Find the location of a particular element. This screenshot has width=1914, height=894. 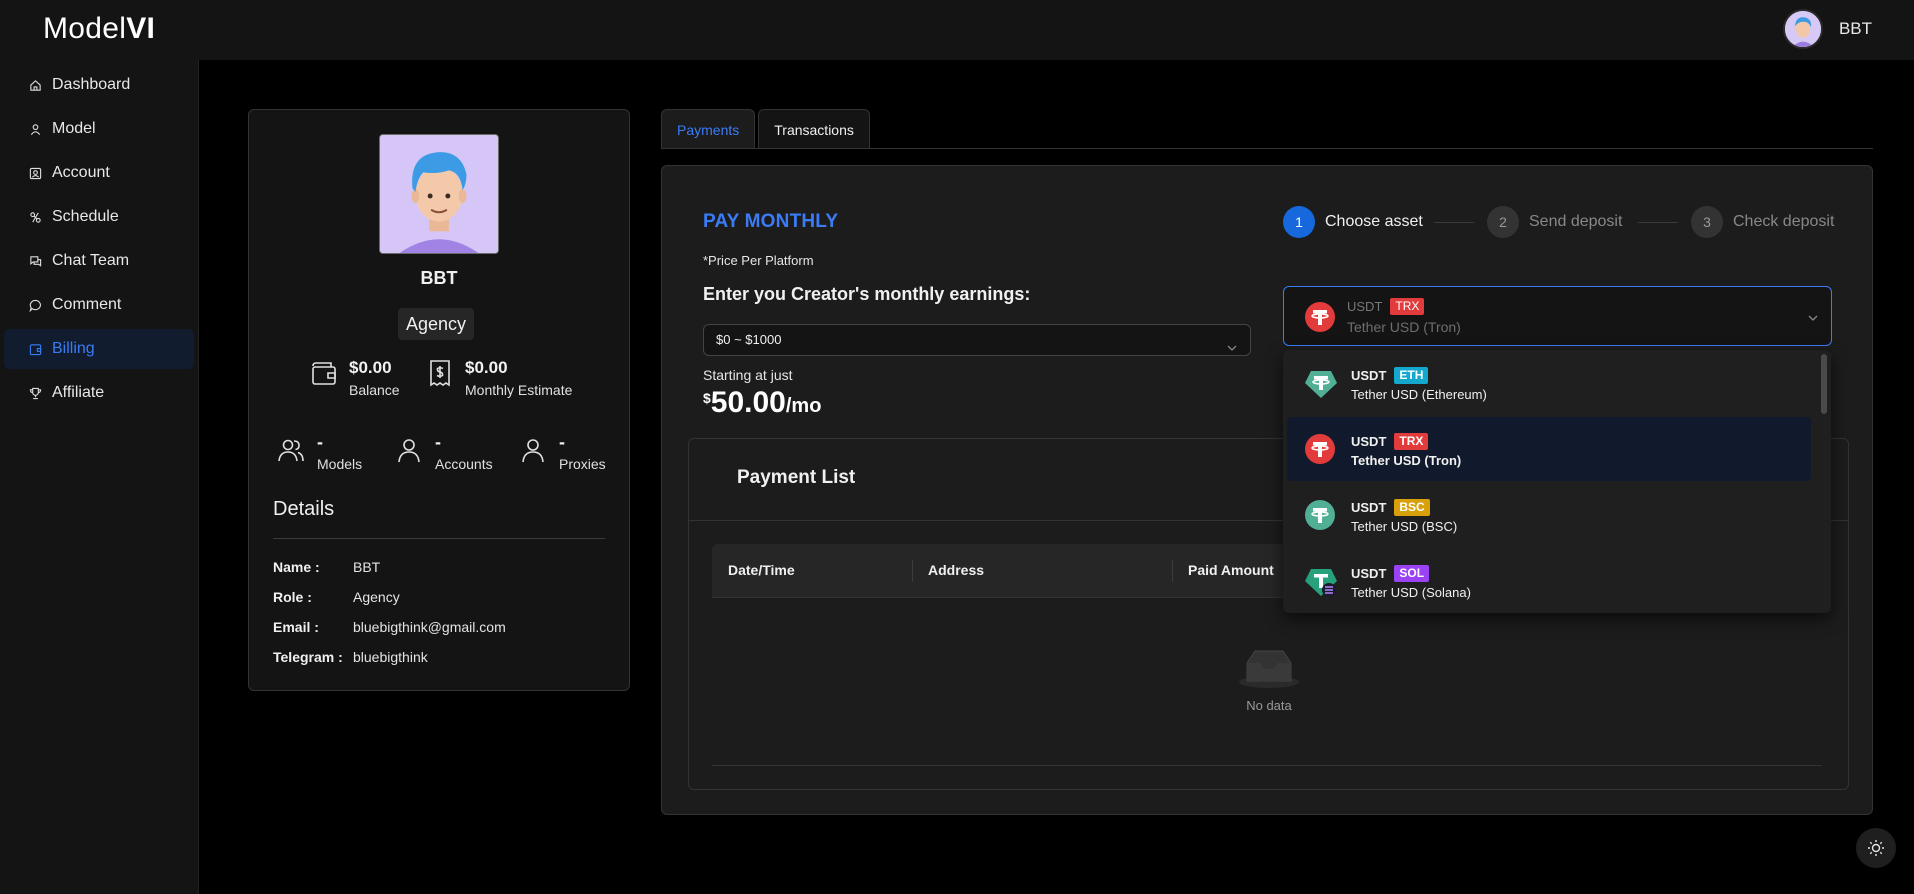

sidebar-item-account: Account is located at coordinates (99, 173).